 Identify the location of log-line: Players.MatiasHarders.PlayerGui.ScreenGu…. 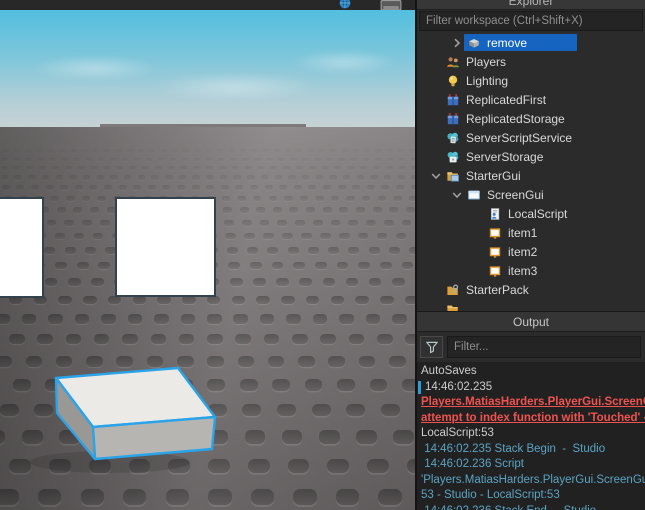
(531, 403).